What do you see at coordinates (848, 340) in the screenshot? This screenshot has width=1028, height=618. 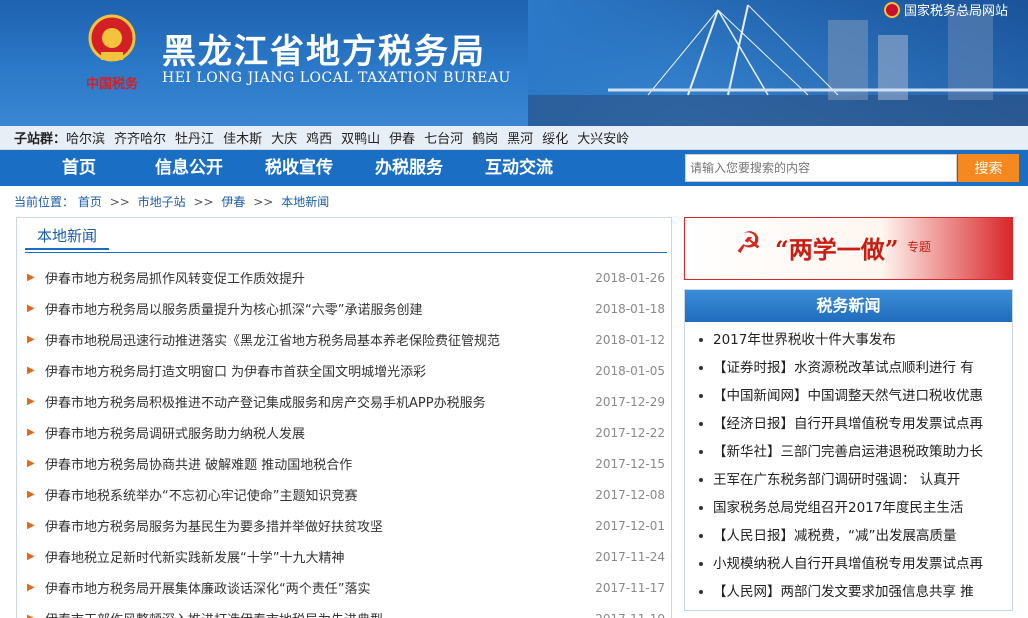 I see `list-item: 2017年世界税收十件大事发布` at bounding box center [848, 340].